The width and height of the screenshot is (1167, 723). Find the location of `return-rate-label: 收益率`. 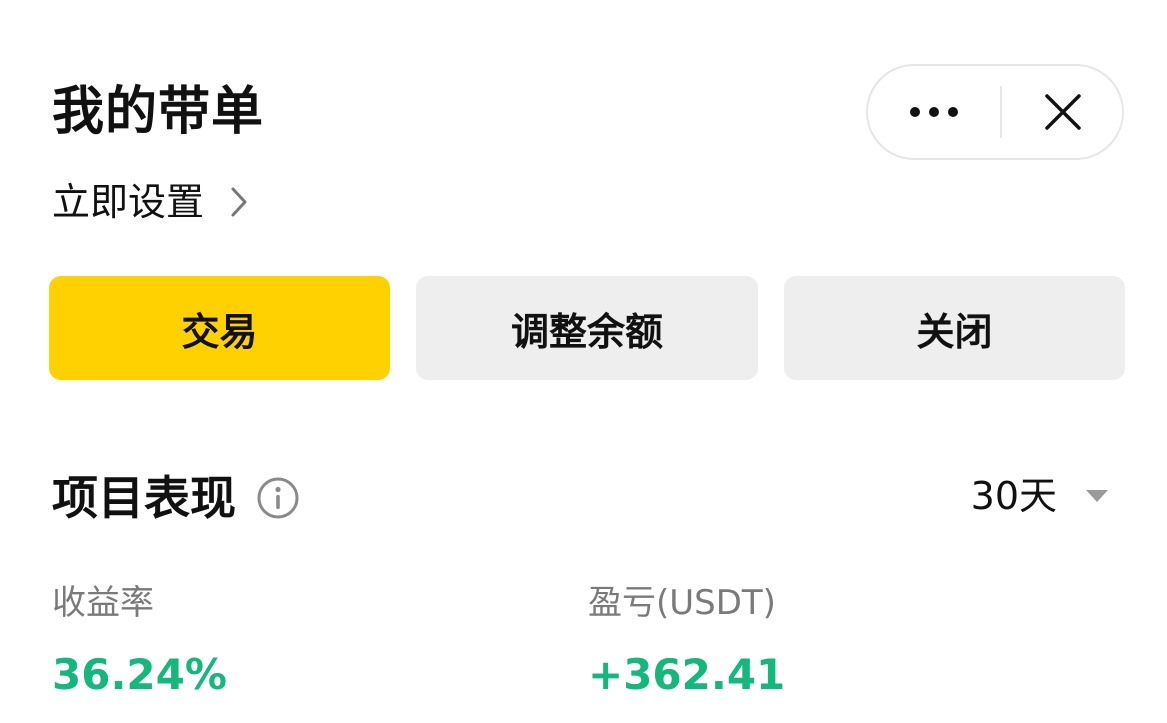

return-rate-label: 收益率 is located at coordinates (103, 603).